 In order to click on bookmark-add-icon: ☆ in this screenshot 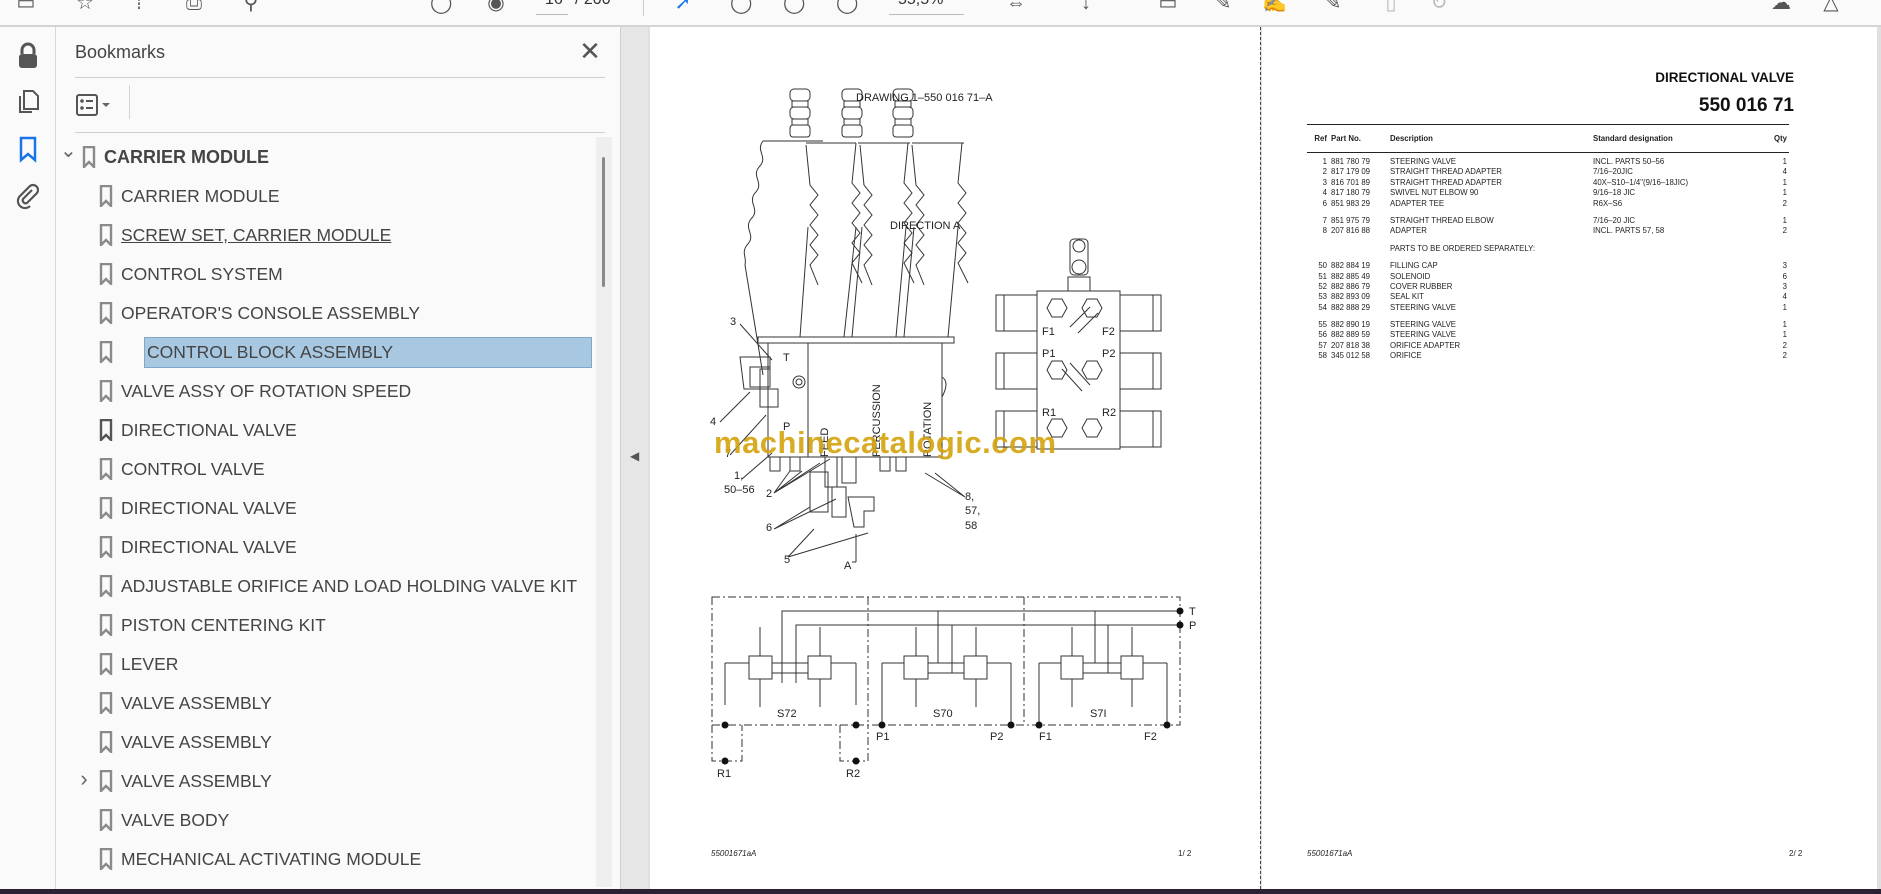, I will do `click(85, 7)`.